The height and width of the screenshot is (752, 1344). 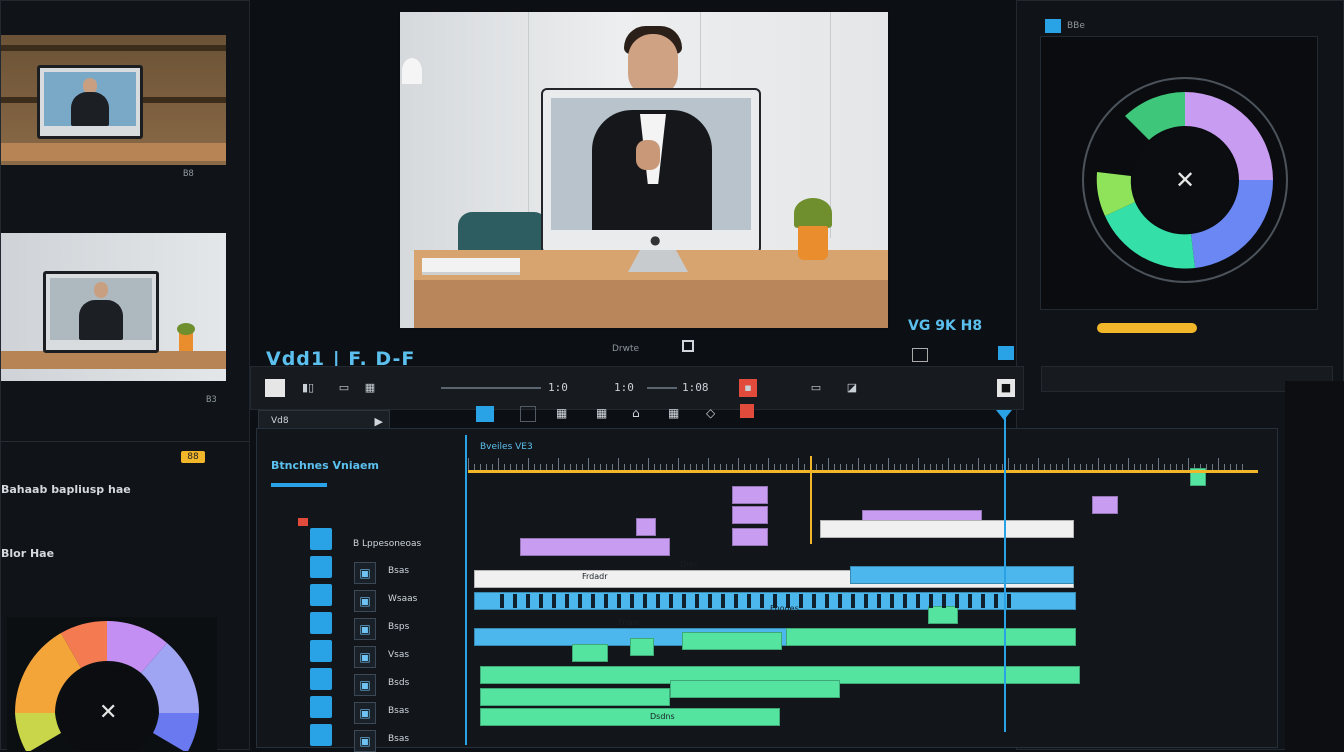 What do you see at coordinates (101, 312) in the screenshot?
I see `thumb-monitor` at bounding box center [101, 312].